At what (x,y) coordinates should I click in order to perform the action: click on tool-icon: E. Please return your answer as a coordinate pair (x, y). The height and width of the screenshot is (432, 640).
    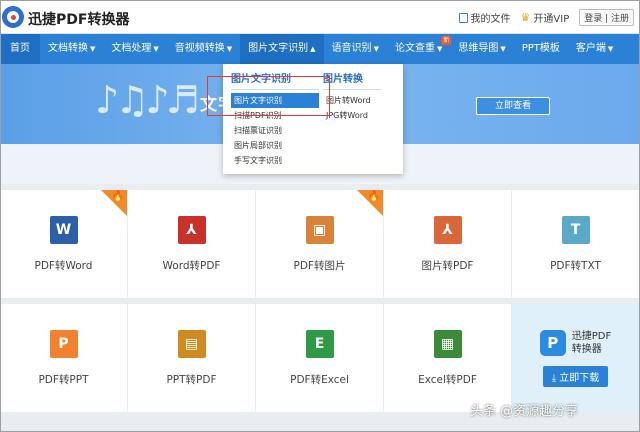
    Looking at the image, I should click on (319, 343).